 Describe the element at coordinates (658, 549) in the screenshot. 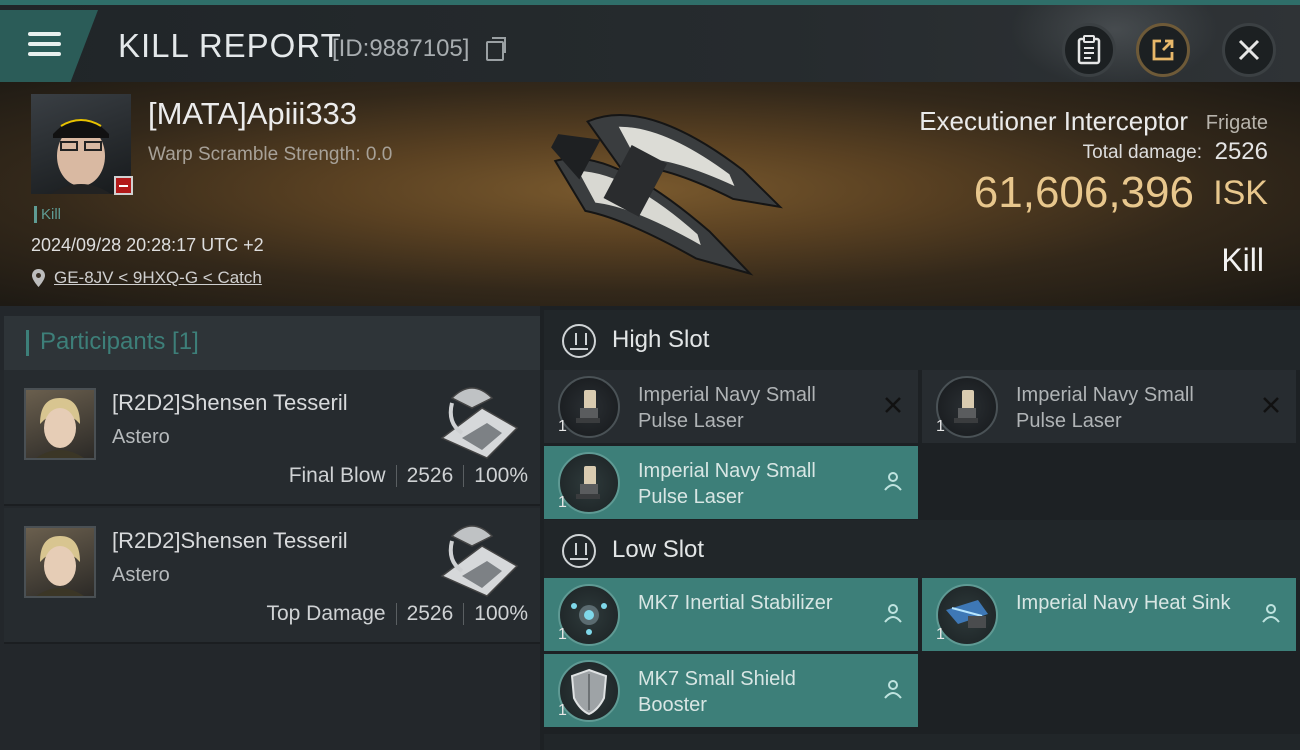

I see `low-slot-title: Low Slot` at that location.